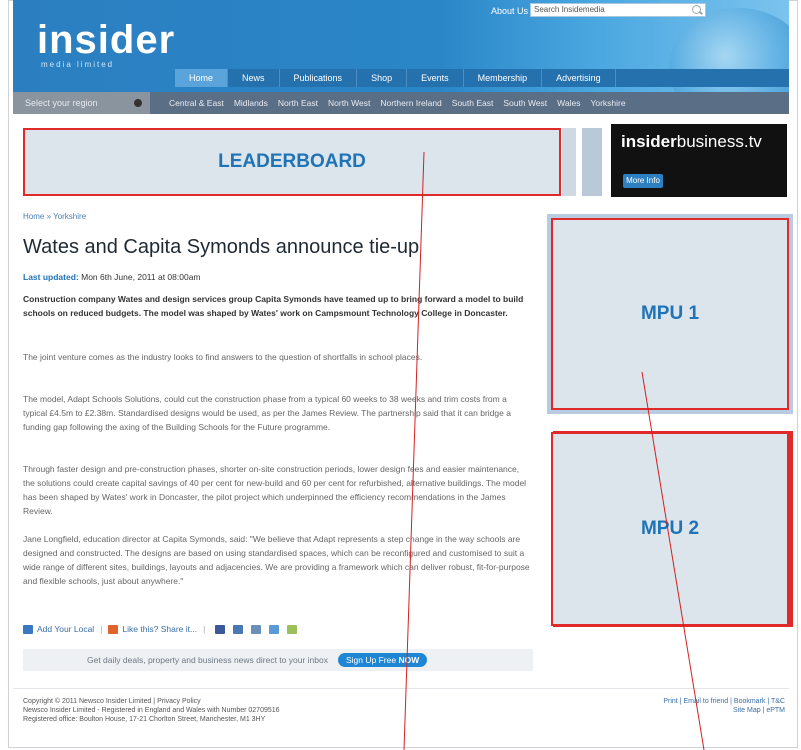 The image size is (801, 750). What do you see at coordinates (54, 216) in the screenshot?
I see `breadcrumb: Home » Yorkshire` at bounding box center [54, 216].